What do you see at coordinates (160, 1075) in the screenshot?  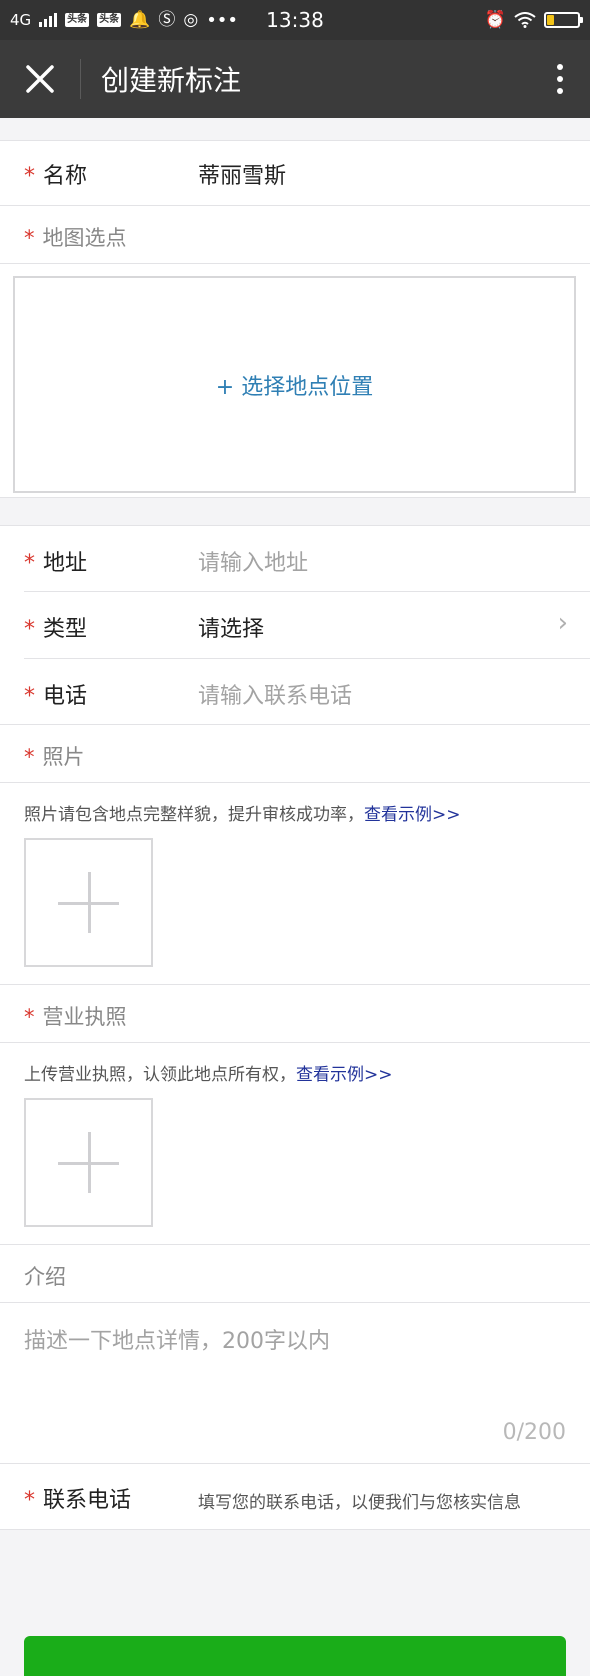 I see `license-hint-text: 上传营业执照，认领此地点所有权，` at bounding box center [160, 1075].